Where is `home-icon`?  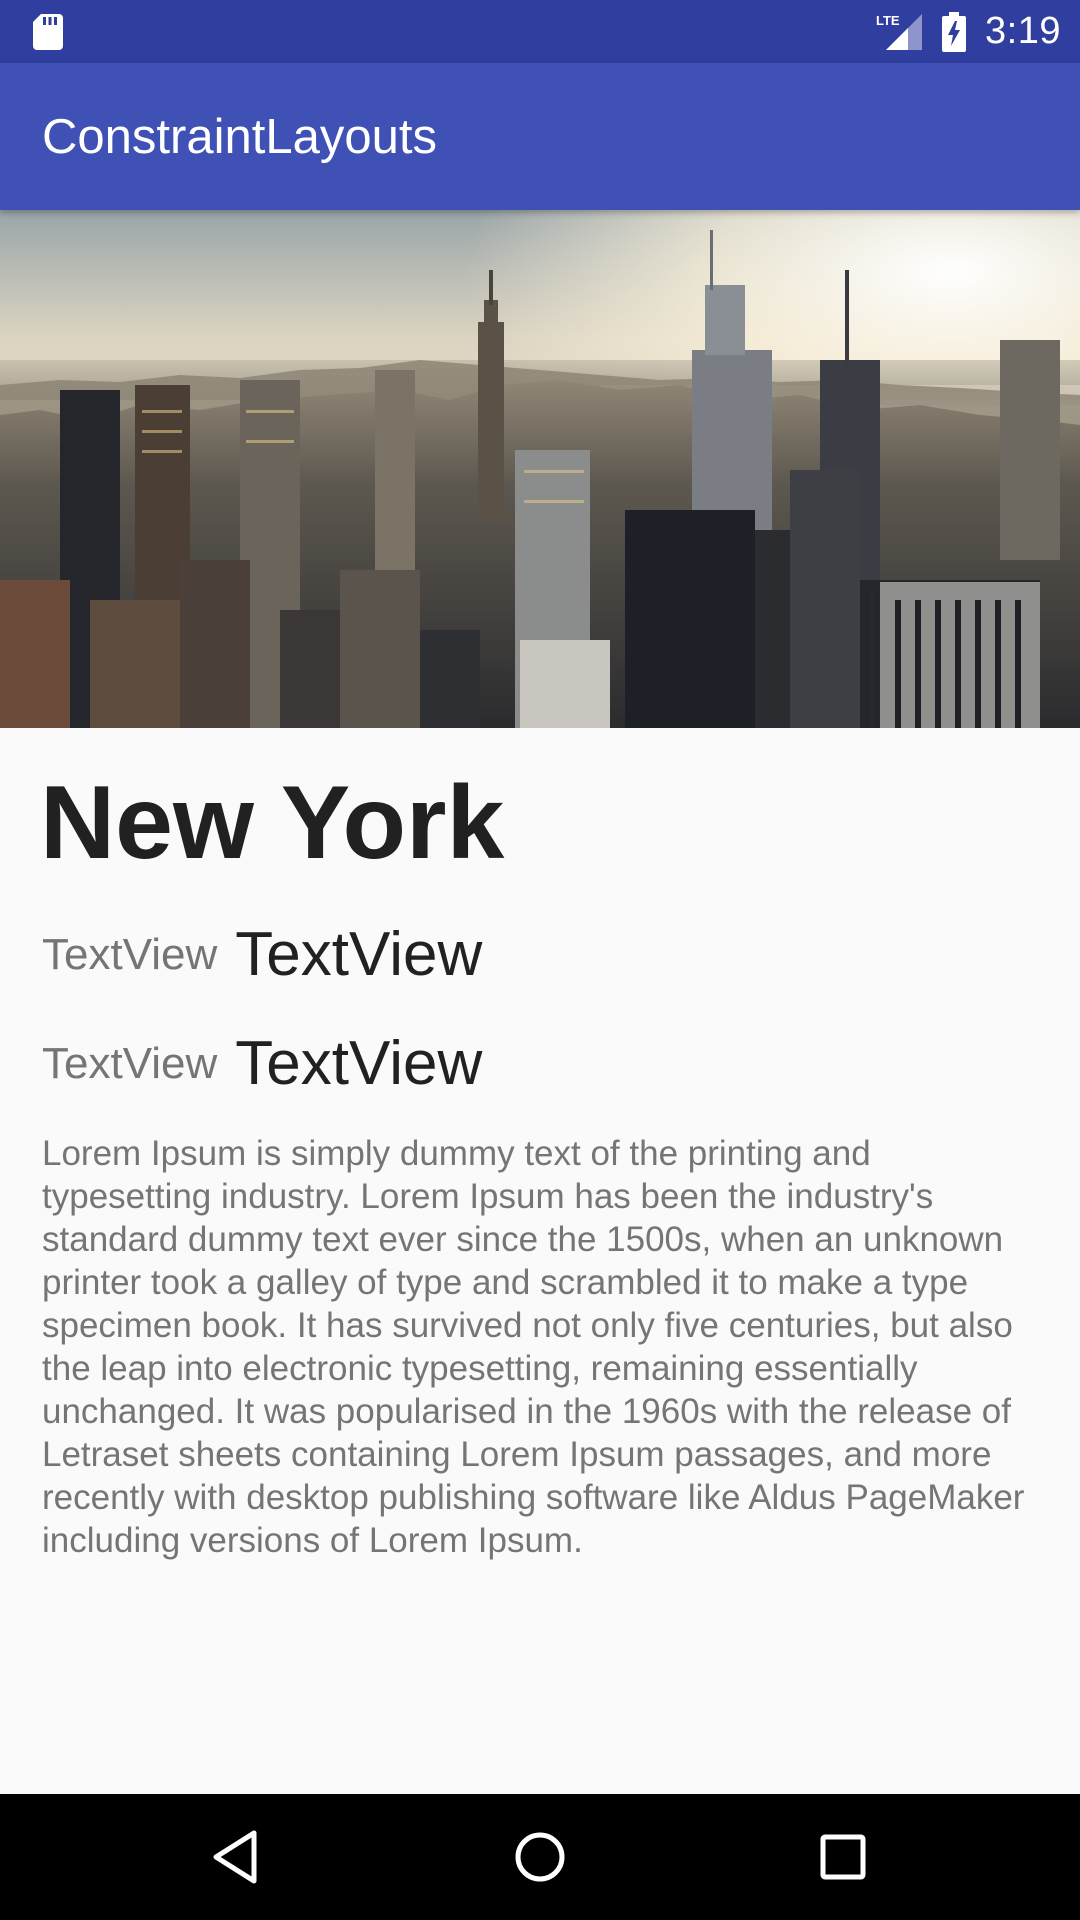 home-icon is located at coordinates (540, 1857).